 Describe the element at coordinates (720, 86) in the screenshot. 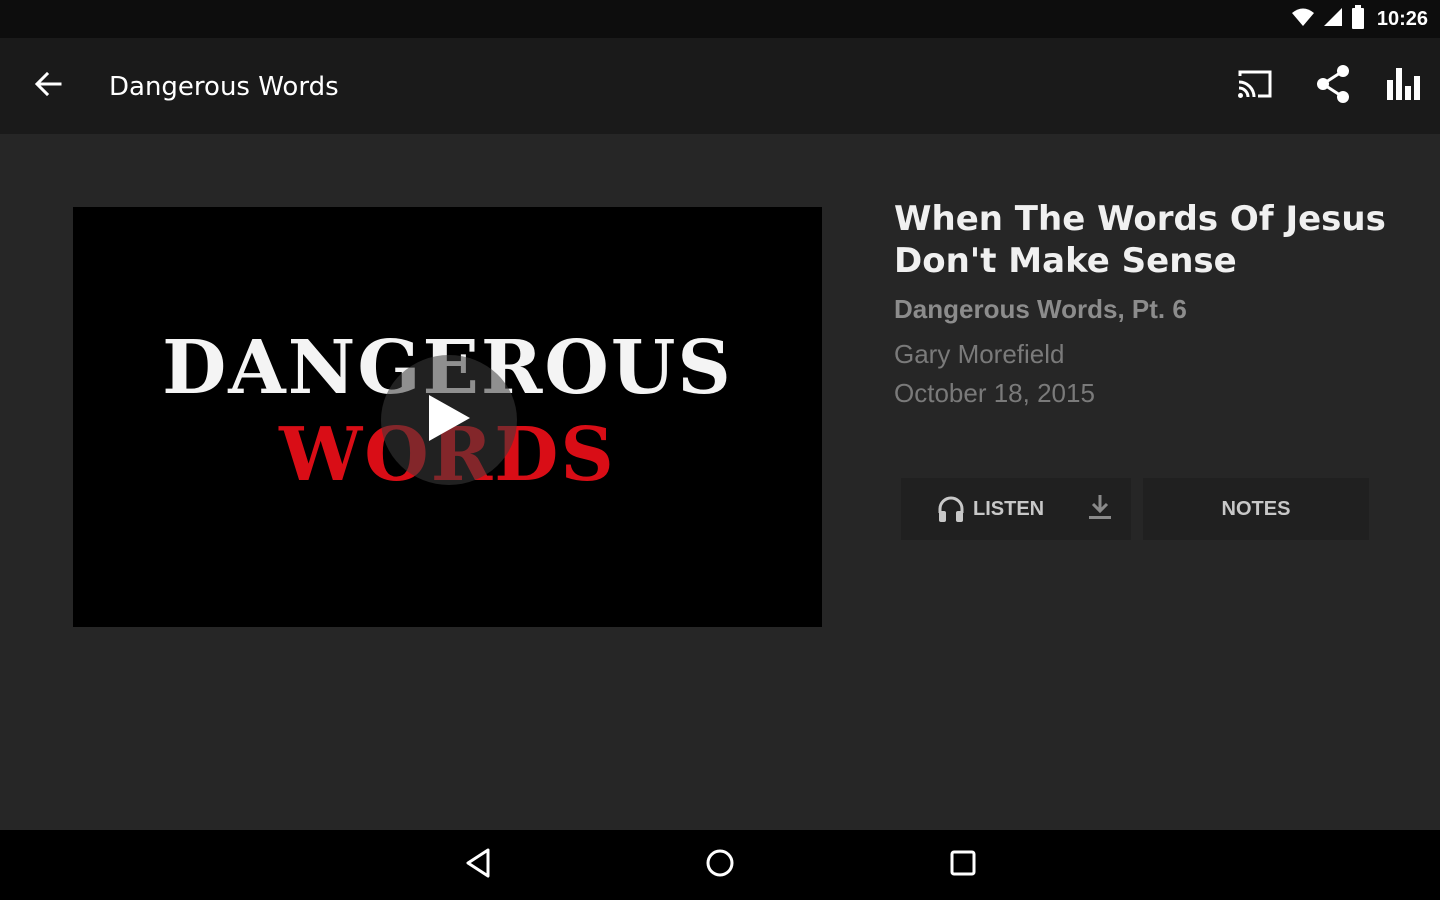

I see `app-bar: Dangerous Words` at that location.